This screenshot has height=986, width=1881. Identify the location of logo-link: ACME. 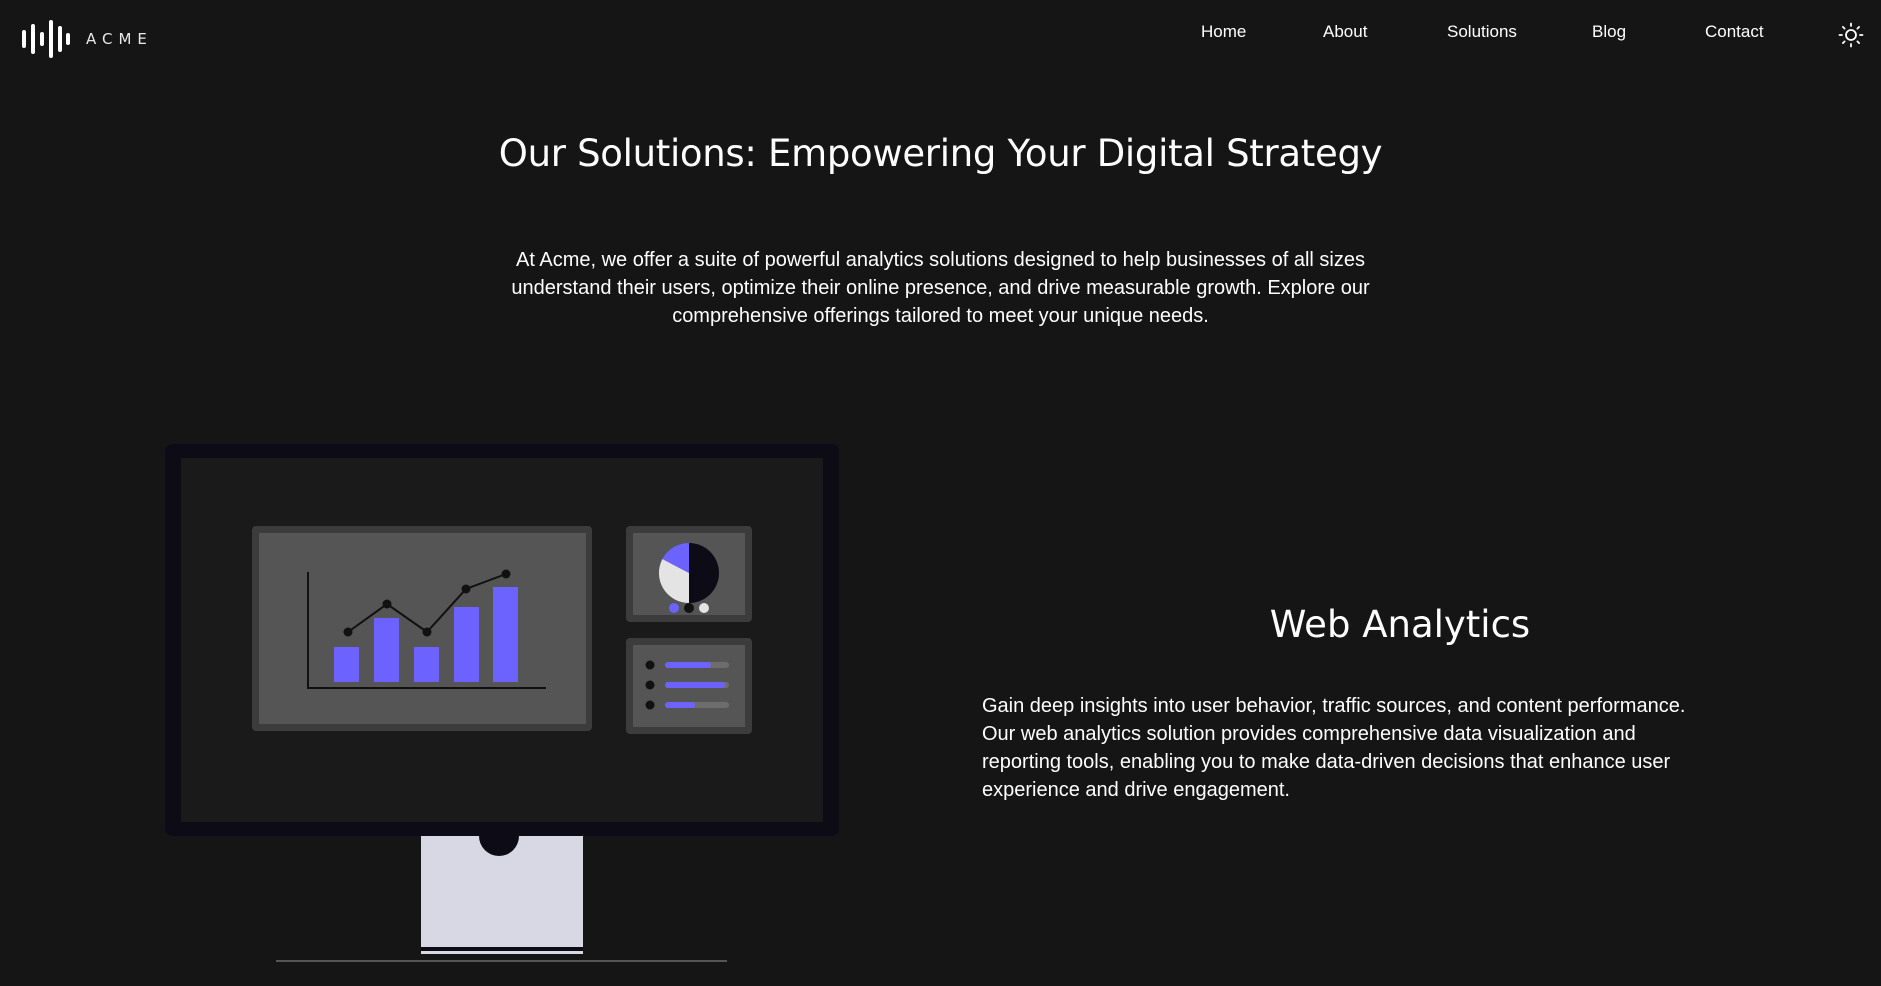
(86, 39).